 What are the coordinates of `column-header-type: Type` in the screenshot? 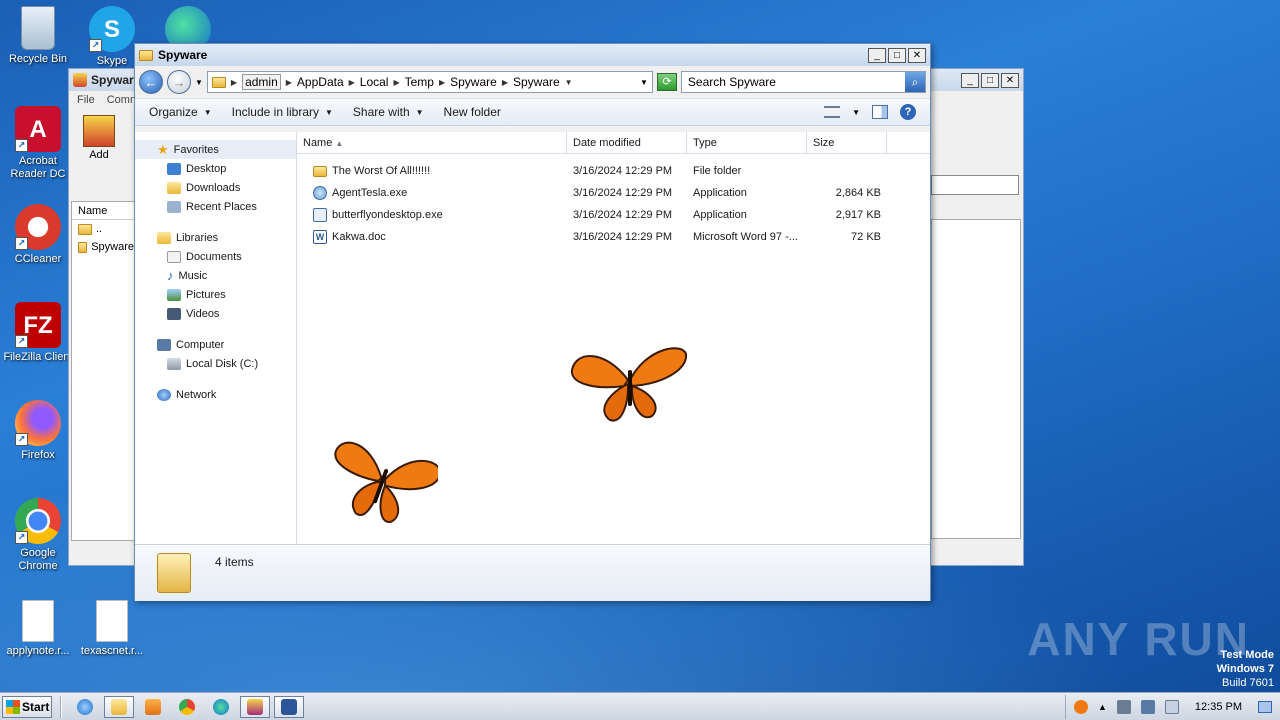 It's located at (747, 142).